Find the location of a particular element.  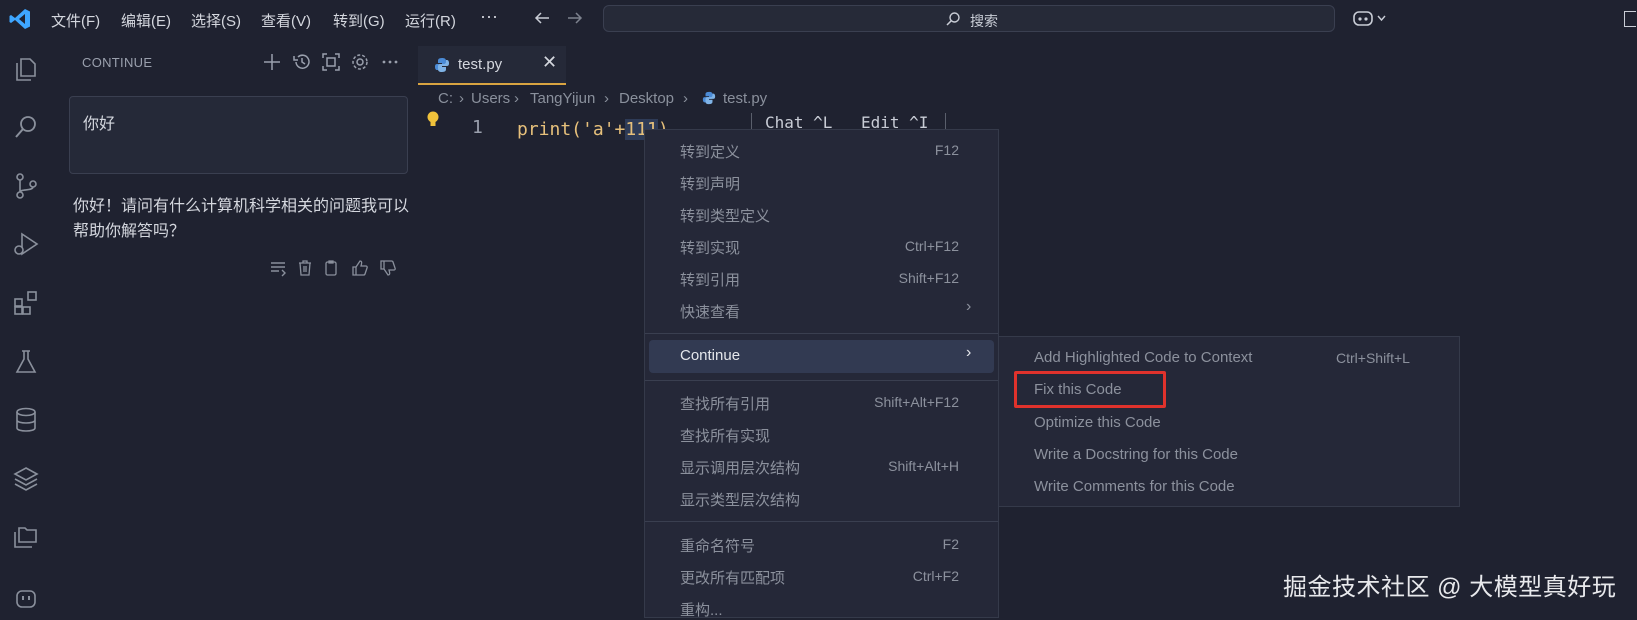

assistant-reply: 你好！请问有什么计算机科学相关的问题我可以帮助你解答吗？ is located at coordinates (241, 219).